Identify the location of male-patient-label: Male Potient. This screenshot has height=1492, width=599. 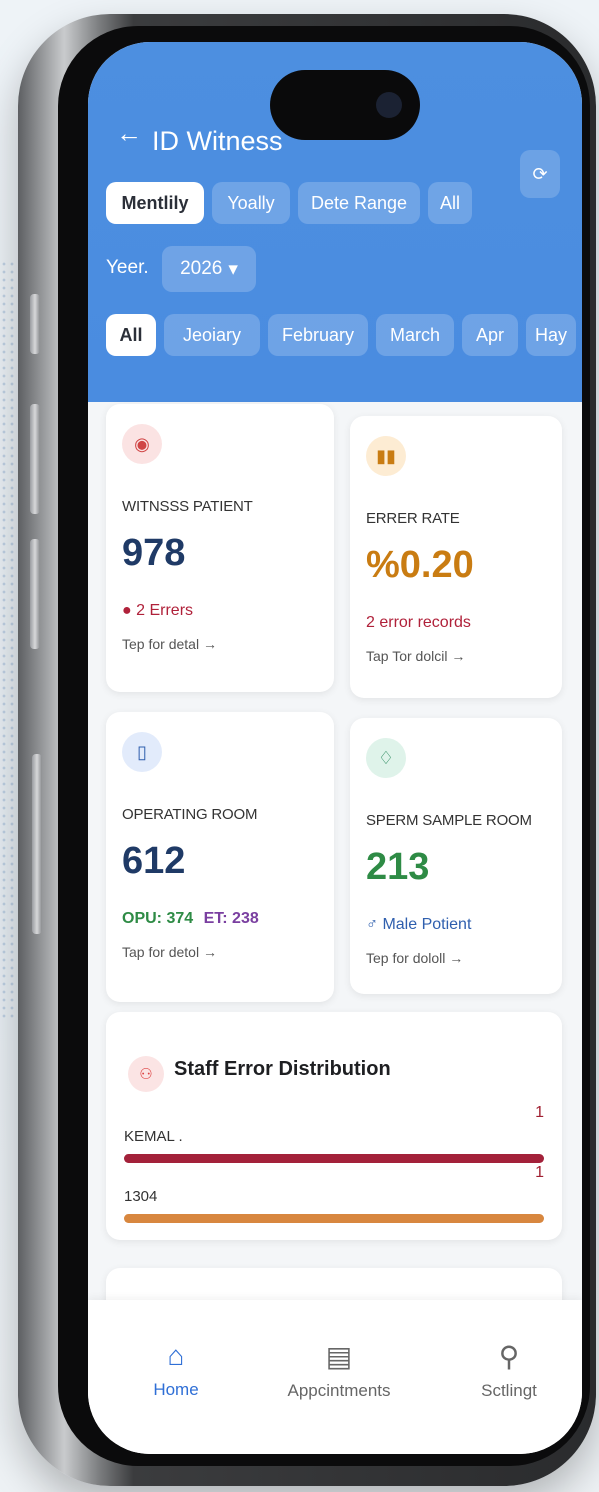
(427, 924).